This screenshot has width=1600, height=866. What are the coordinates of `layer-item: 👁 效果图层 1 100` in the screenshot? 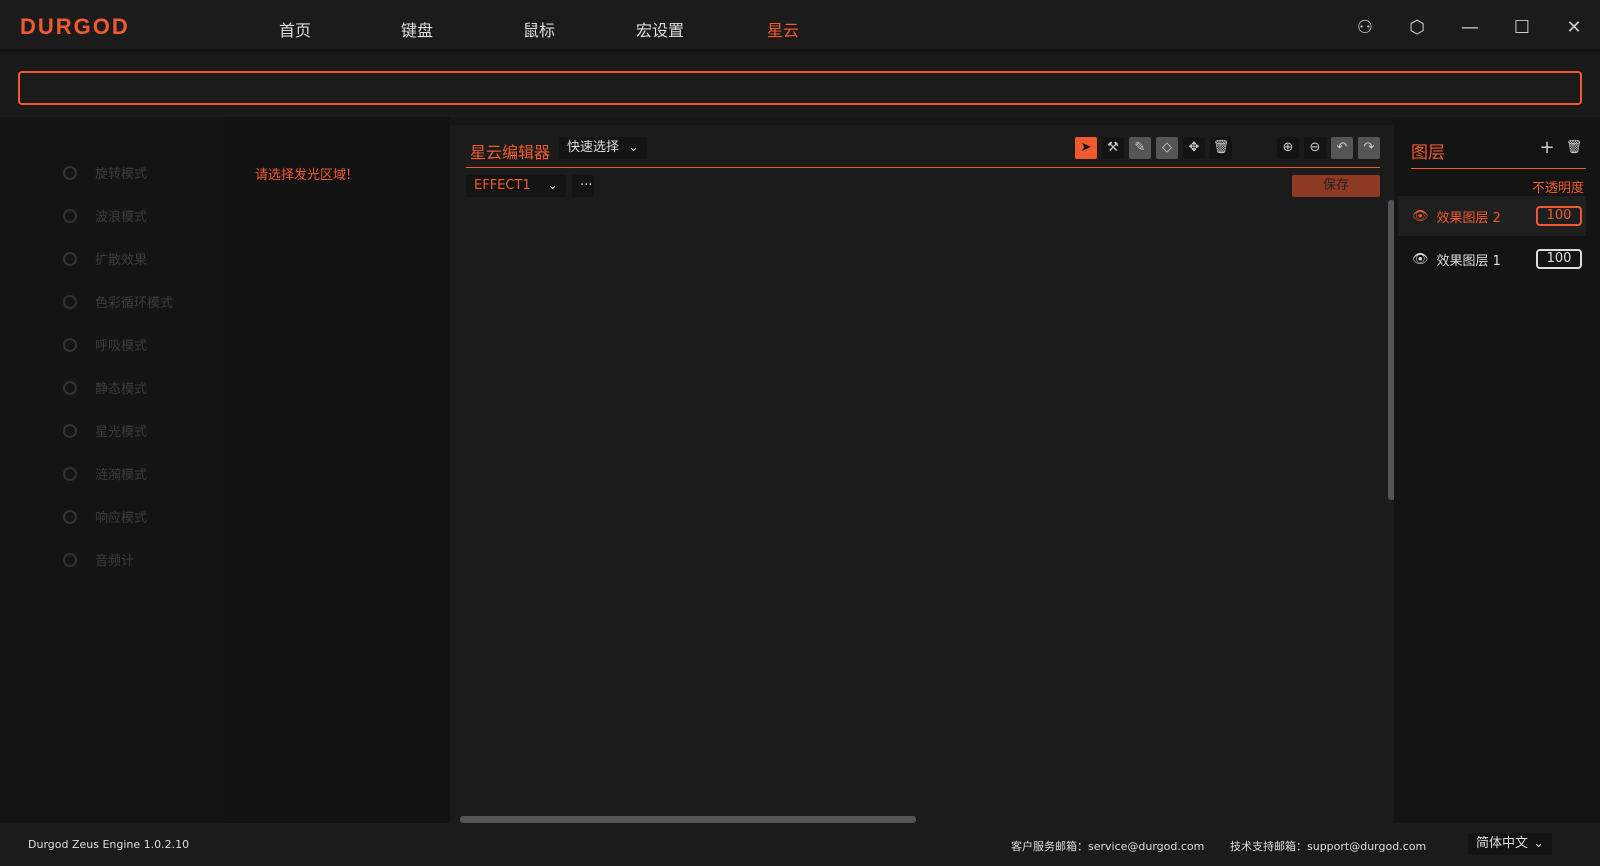 It's located at (1492, 259).